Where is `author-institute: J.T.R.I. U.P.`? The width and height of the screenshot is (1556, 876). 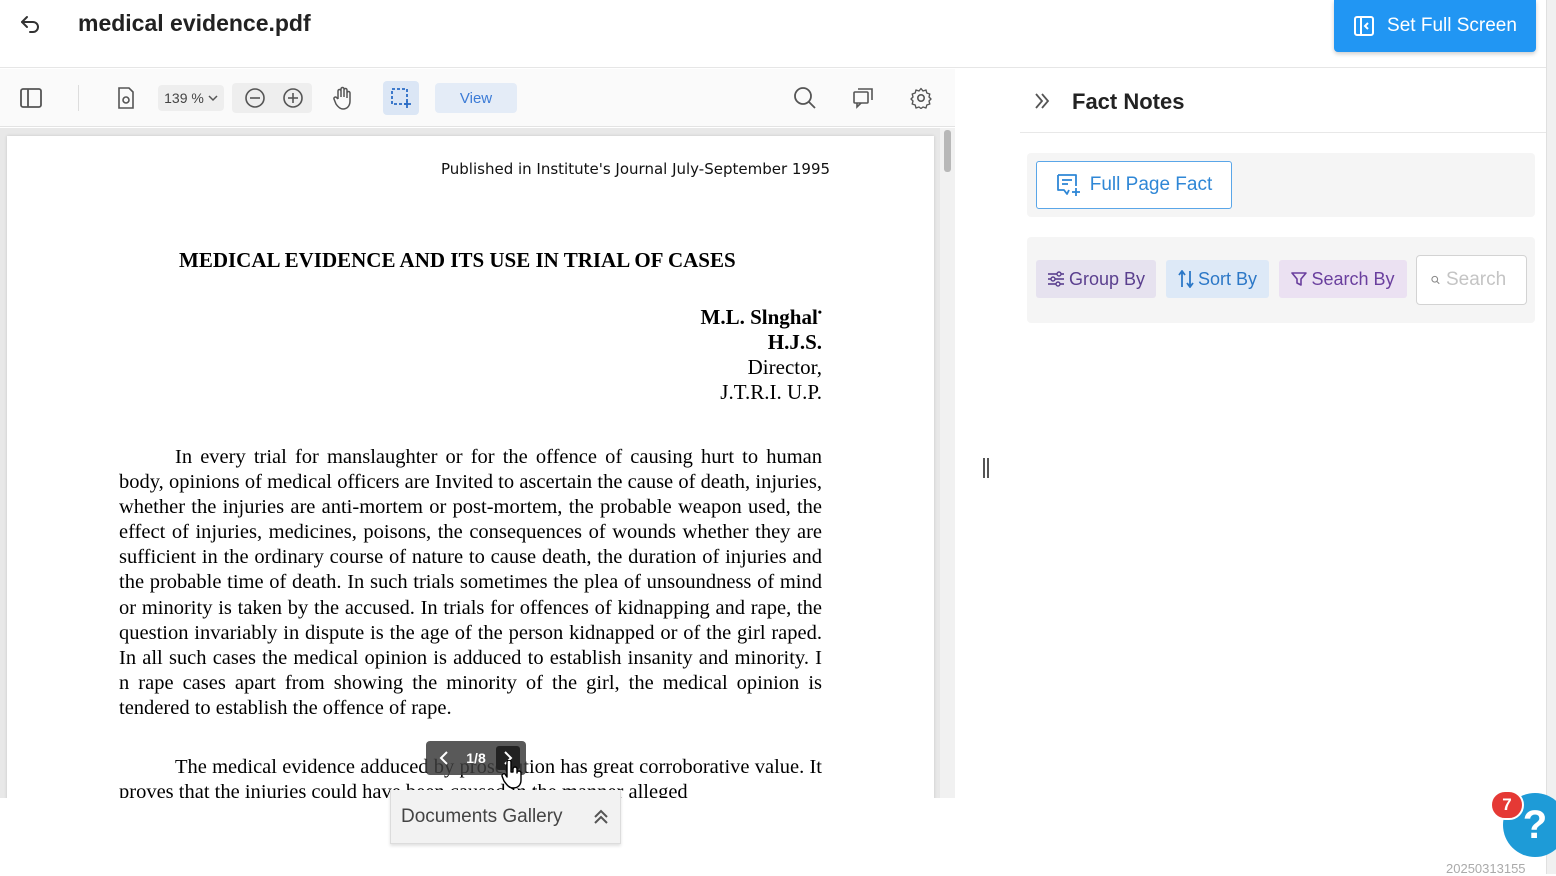 author-institute: J.T.R.I. U.P. is located at coordinates (771, 392).